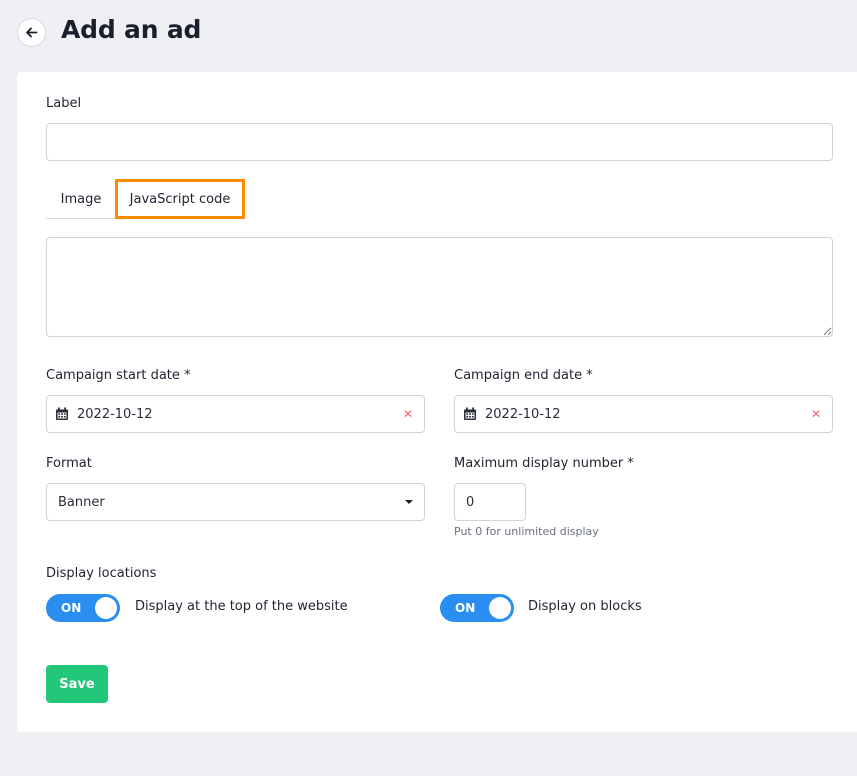 This screenshot has height=776, width=857. I want to click on start-date-label: Campaign start date *, so click(118, 375).